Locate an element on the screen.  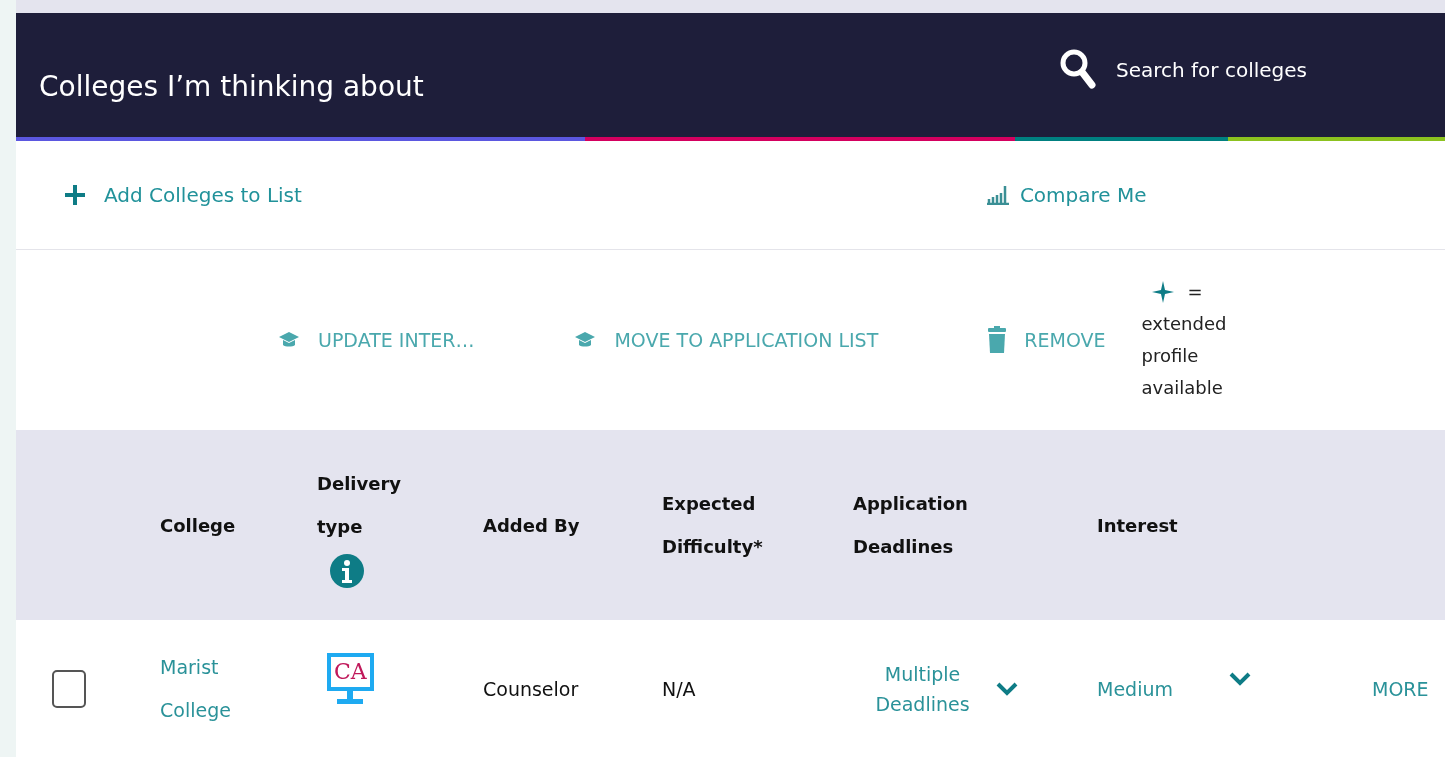
plus-icon is located at coordinates (75, 195).